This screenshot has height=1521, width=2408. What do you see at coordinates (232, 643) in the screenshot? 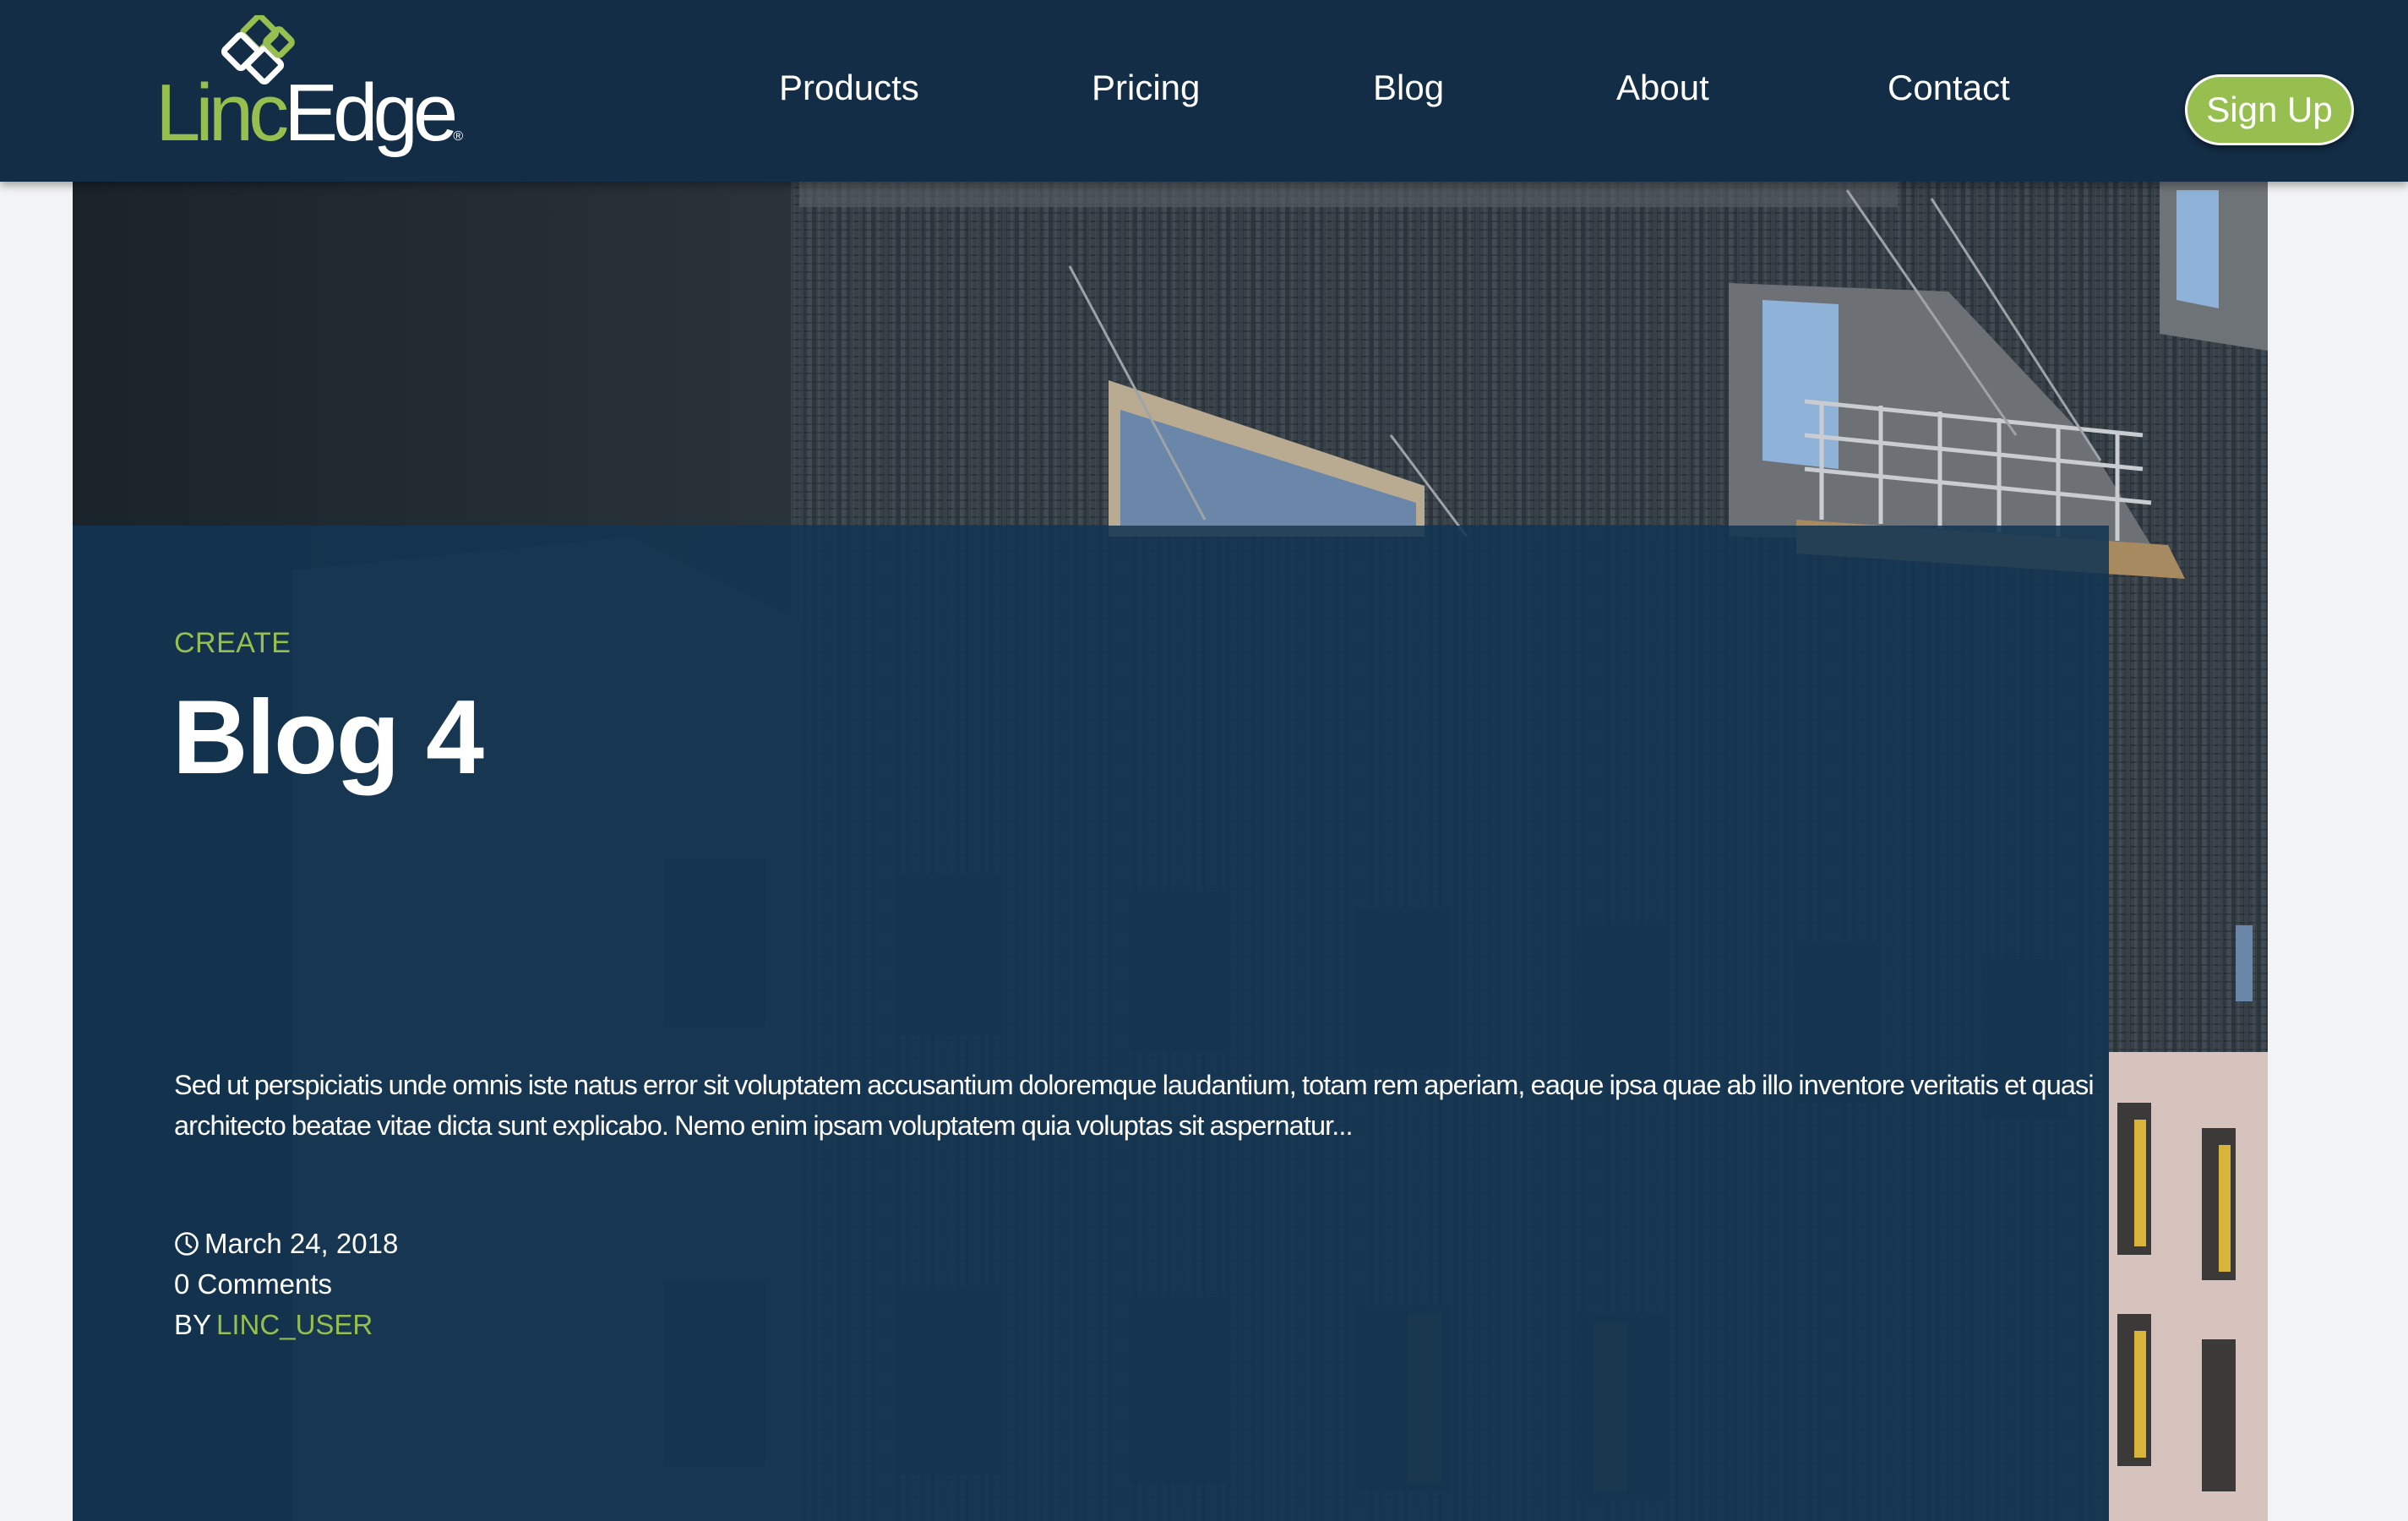
I see `post-category: CREATE` at bounding box center [232, 643].